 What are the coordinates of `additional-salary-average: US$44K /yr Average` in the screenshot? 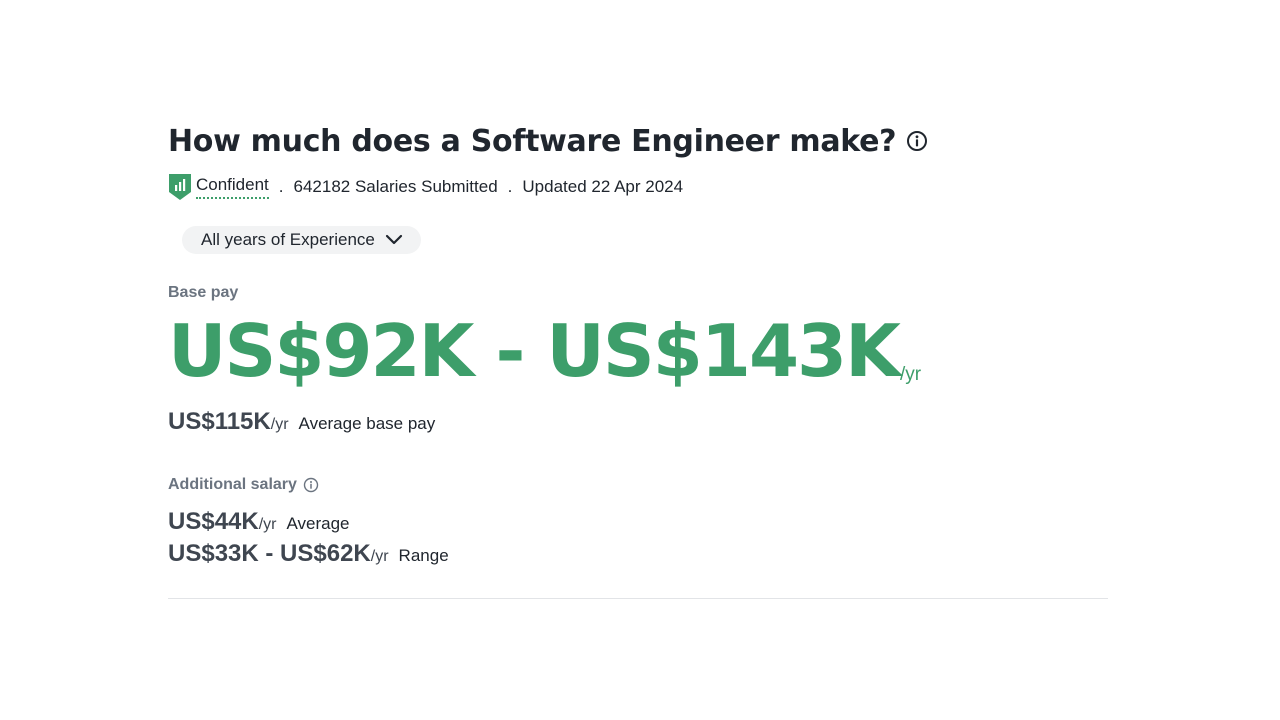 It's located at (638, 522).